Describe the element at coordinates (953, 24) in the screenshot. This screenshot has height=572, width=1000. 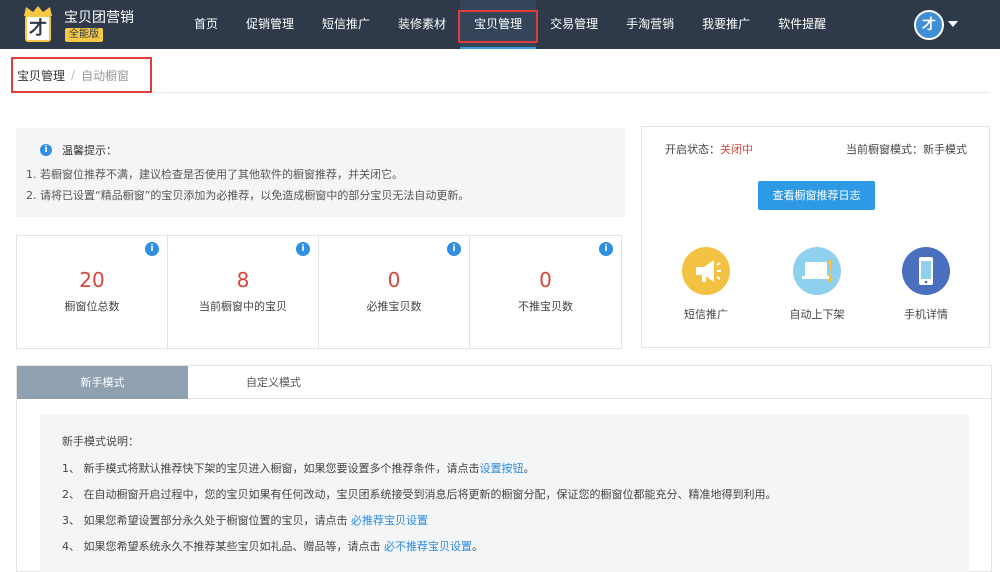
I see `chevron-down-icon` at that location.